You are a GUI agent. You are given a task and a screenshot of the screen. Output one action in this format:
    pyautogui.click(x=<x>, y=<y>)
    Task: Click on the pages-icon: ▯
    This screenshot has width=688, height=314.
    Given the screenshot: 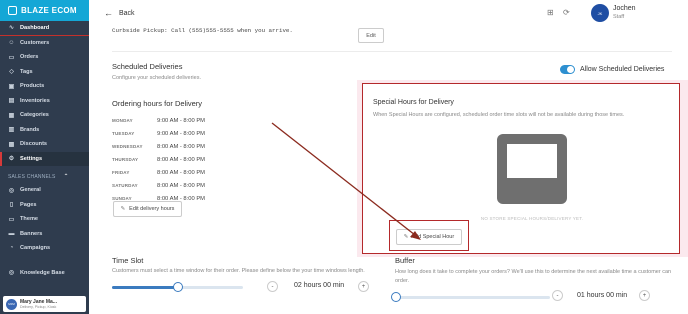 What is the action you would take?
    pyautogui.click(x=11, y=205)
    